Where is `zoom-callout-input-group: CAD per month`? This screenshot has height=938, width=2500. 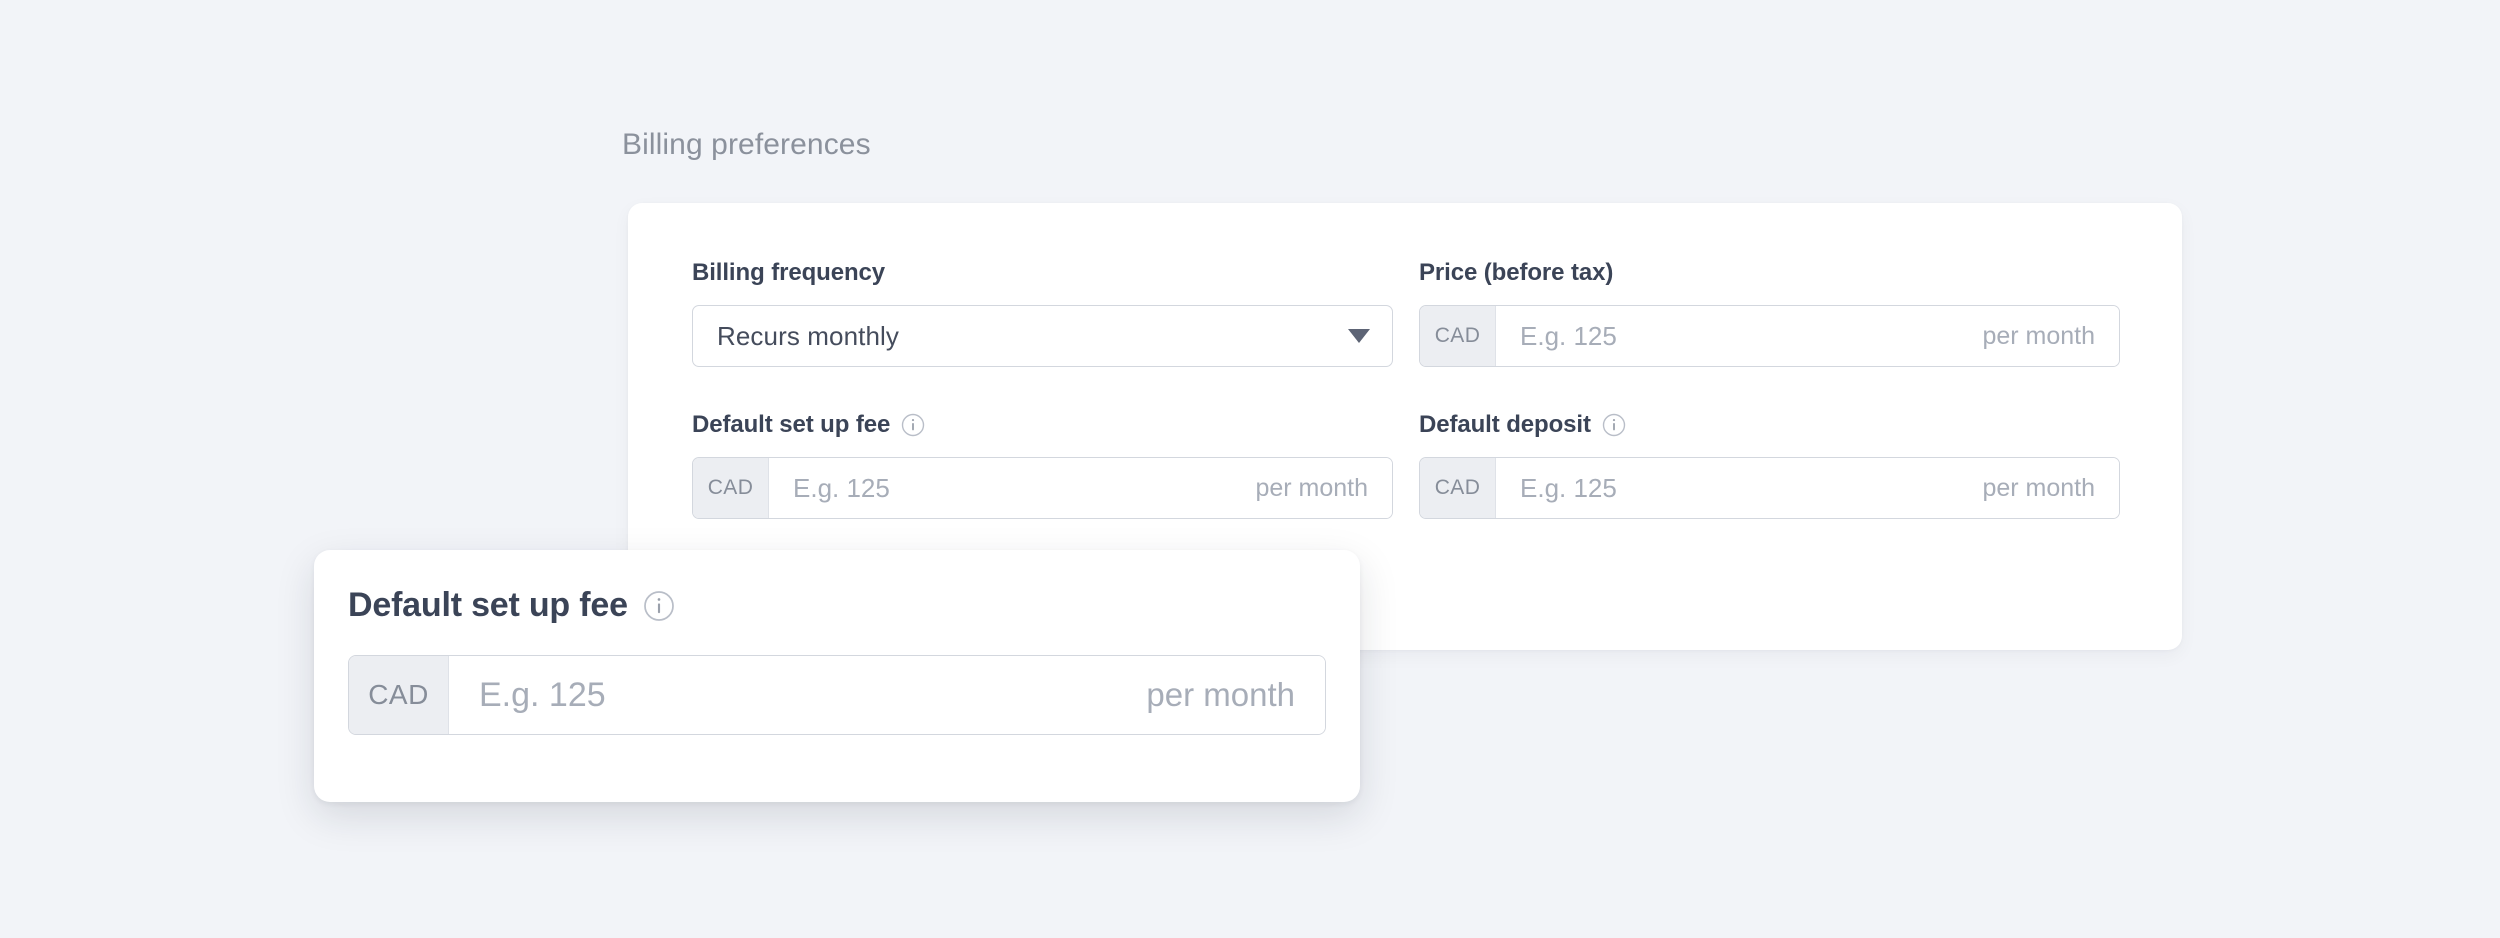 zoom-callout-input-group: CAD per month is located at coordinates (837, 695).